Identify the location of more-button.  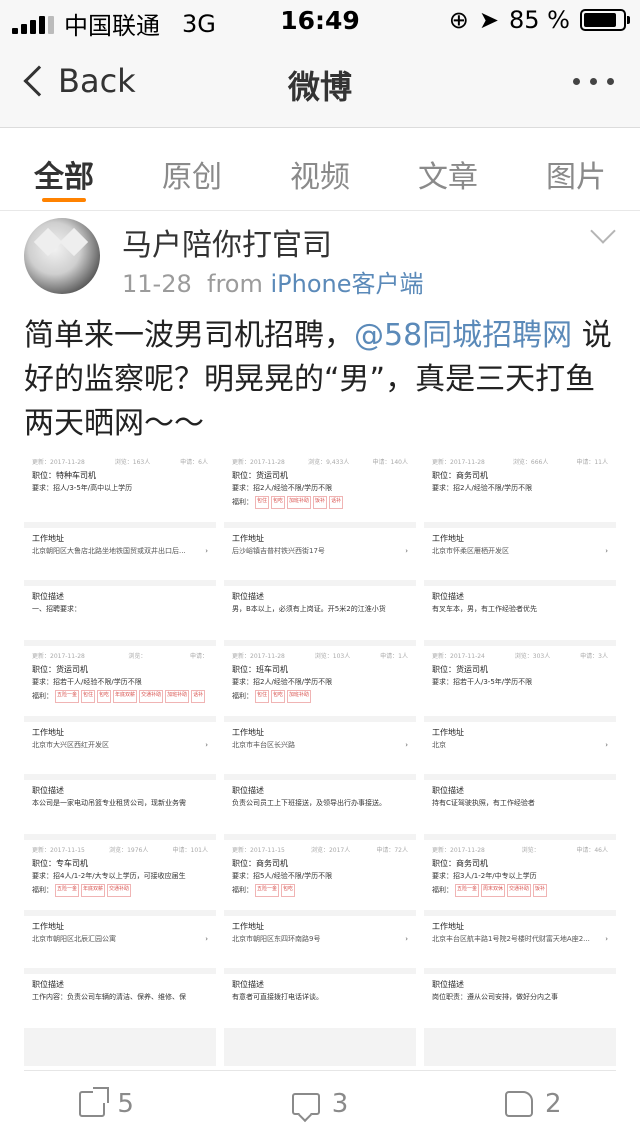
(593, 81).